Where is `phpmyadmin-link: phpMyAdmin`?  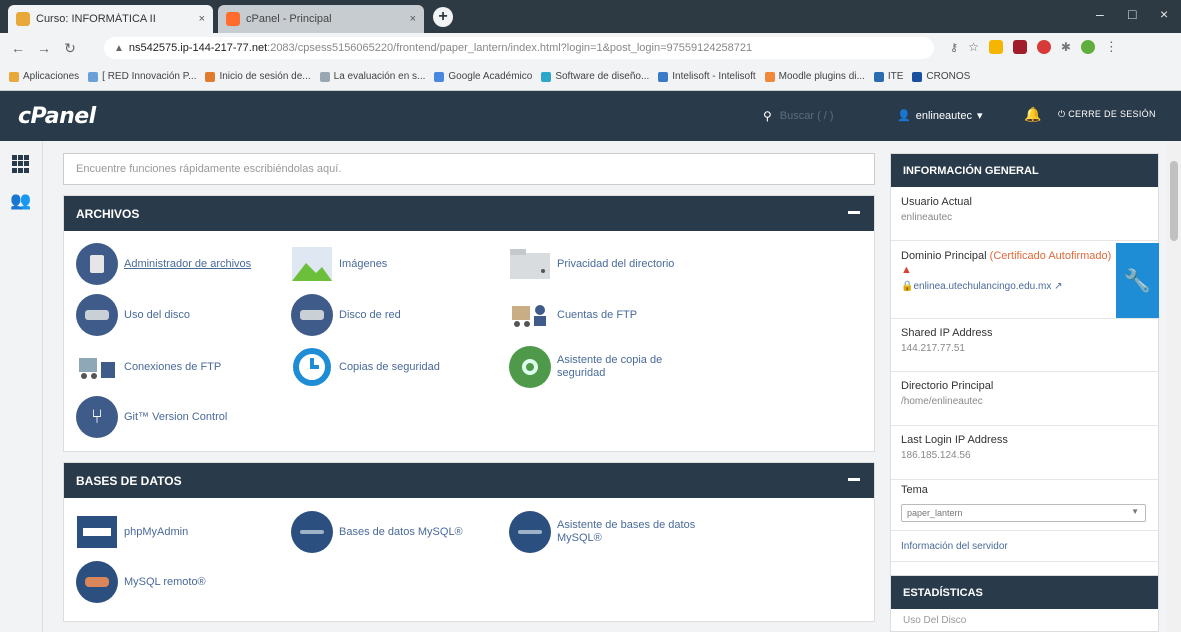 phpmyadmin-link: phpMyAdmin is located at coordinates (132, 532).